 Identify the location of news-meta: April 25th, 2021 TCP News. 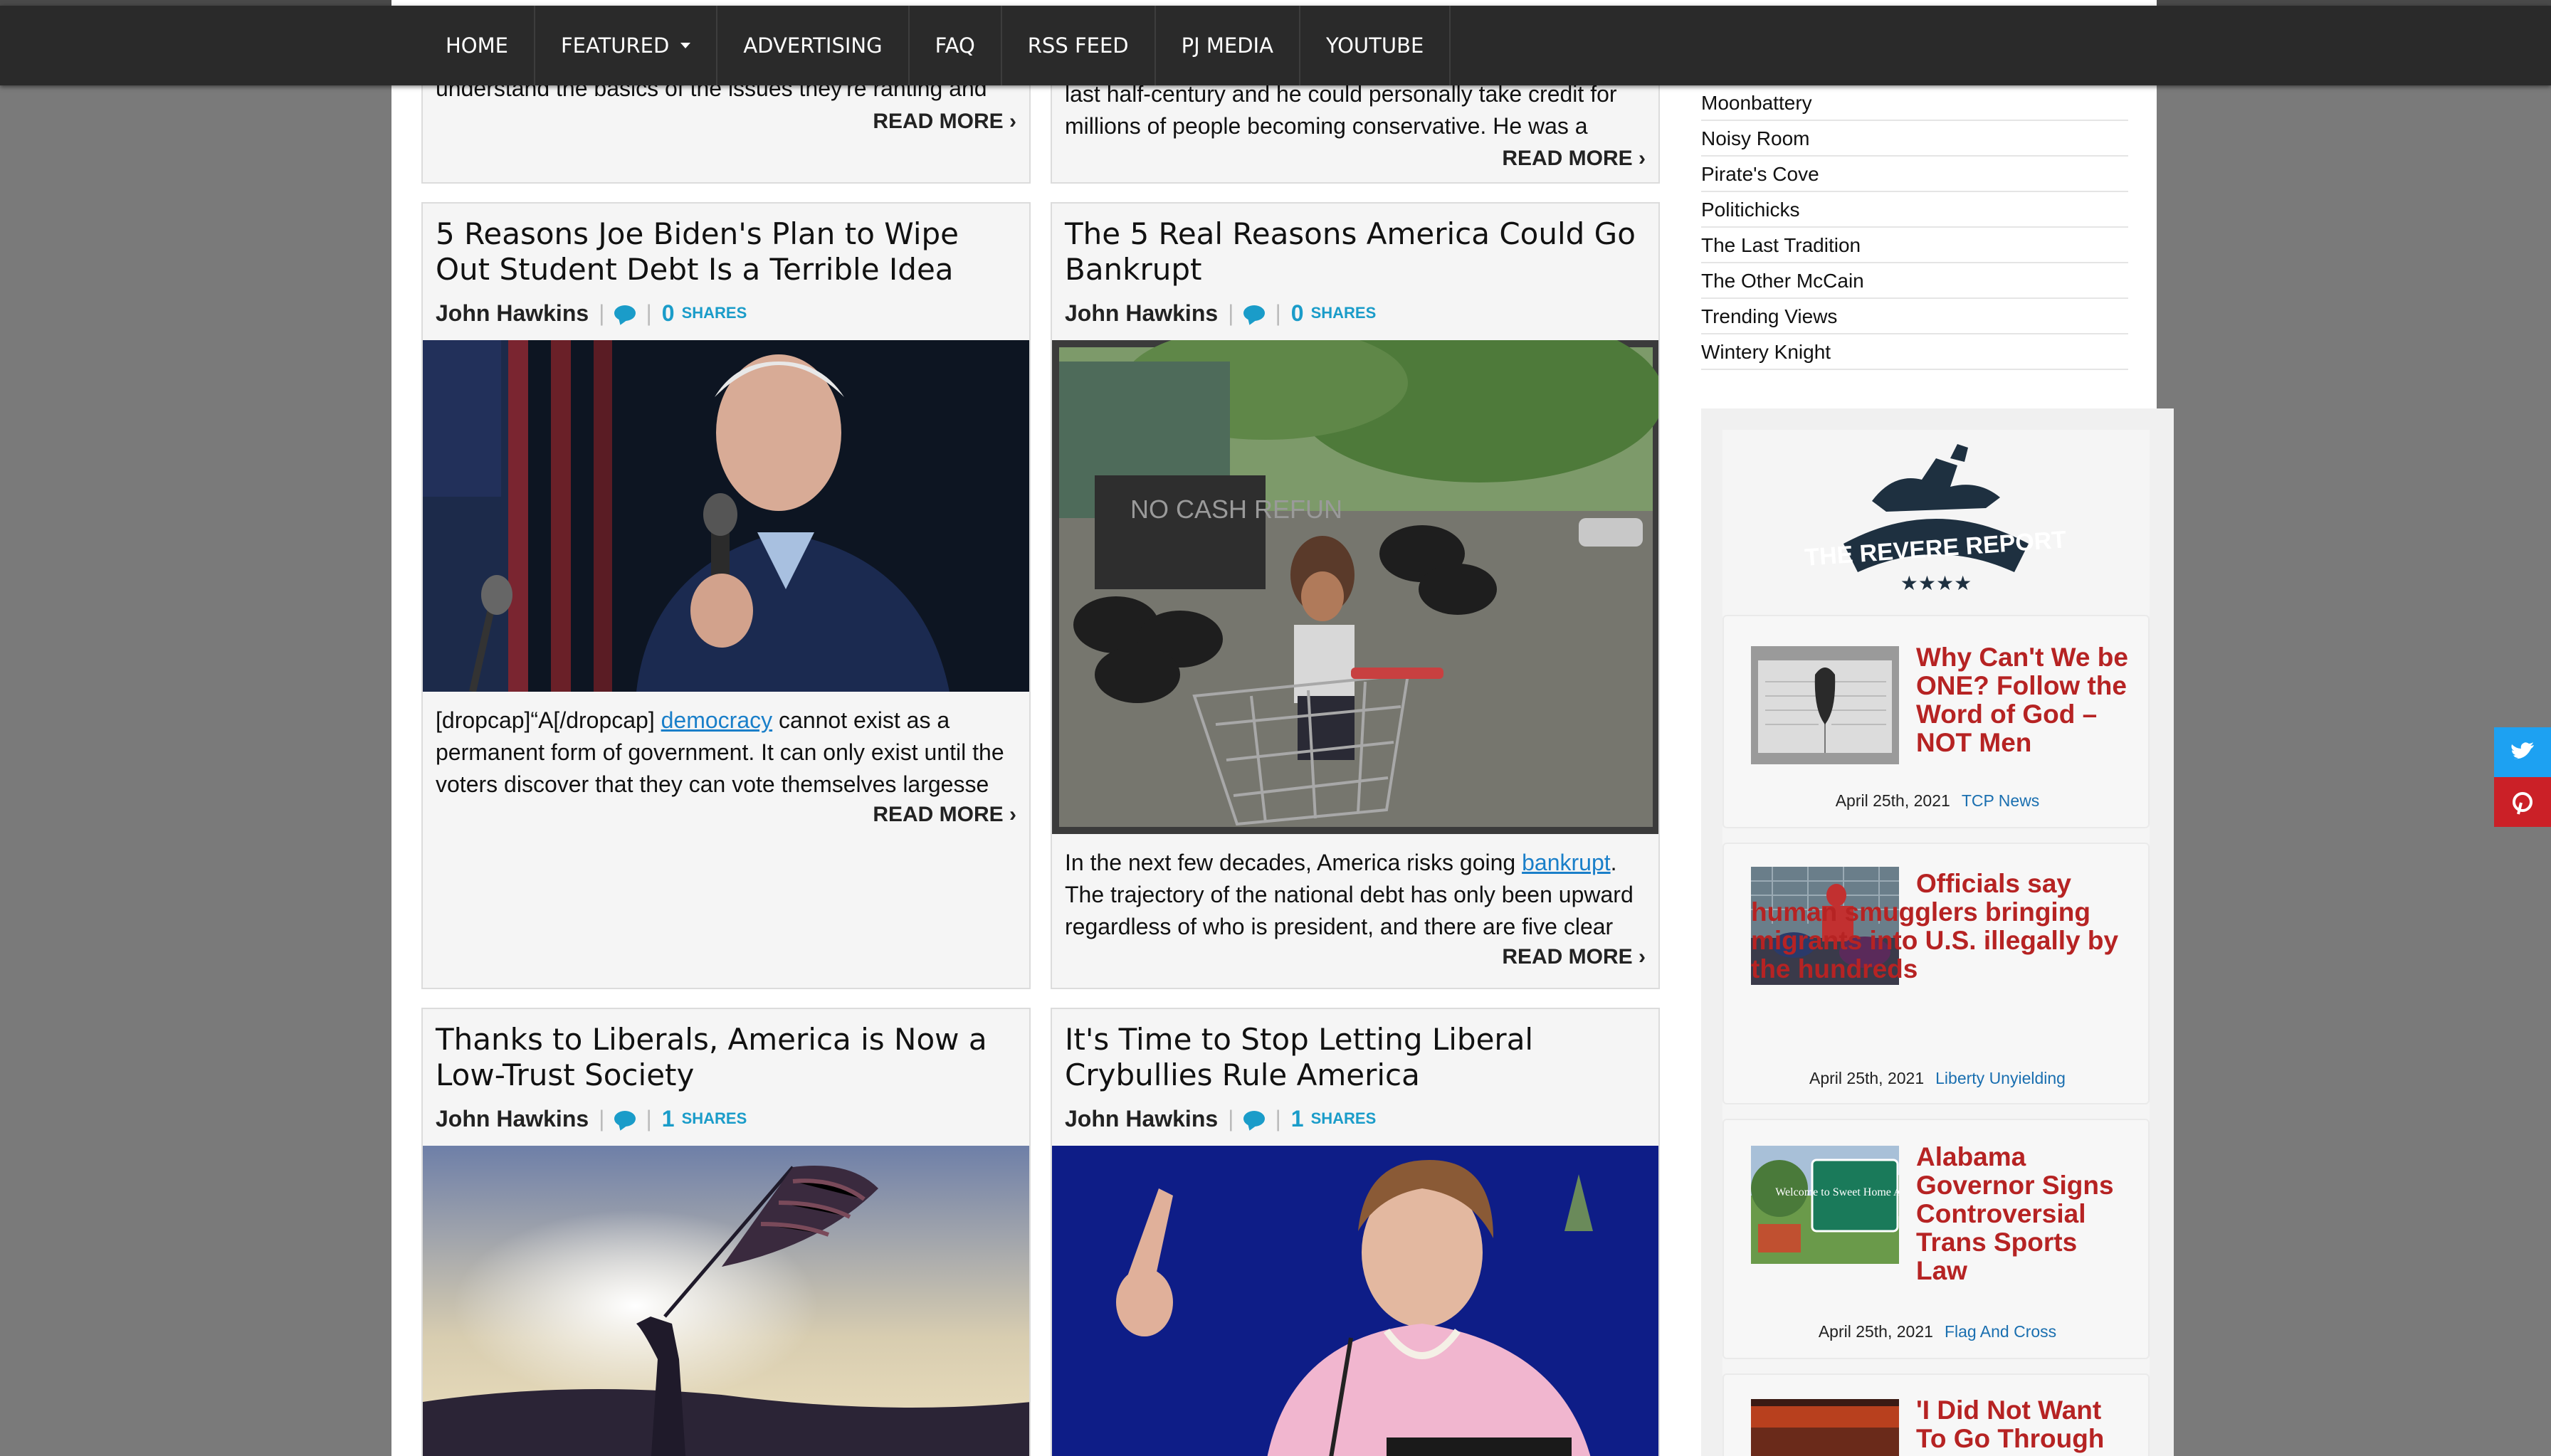
(1938, 801).